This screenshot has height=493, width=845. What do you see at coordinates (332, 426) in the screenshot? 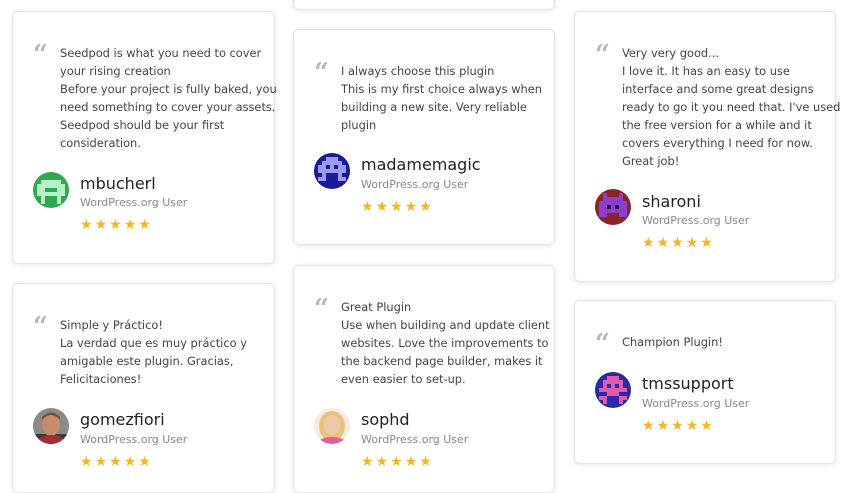
I see `photo-avatar-woman` at bounding box center [332, 426].